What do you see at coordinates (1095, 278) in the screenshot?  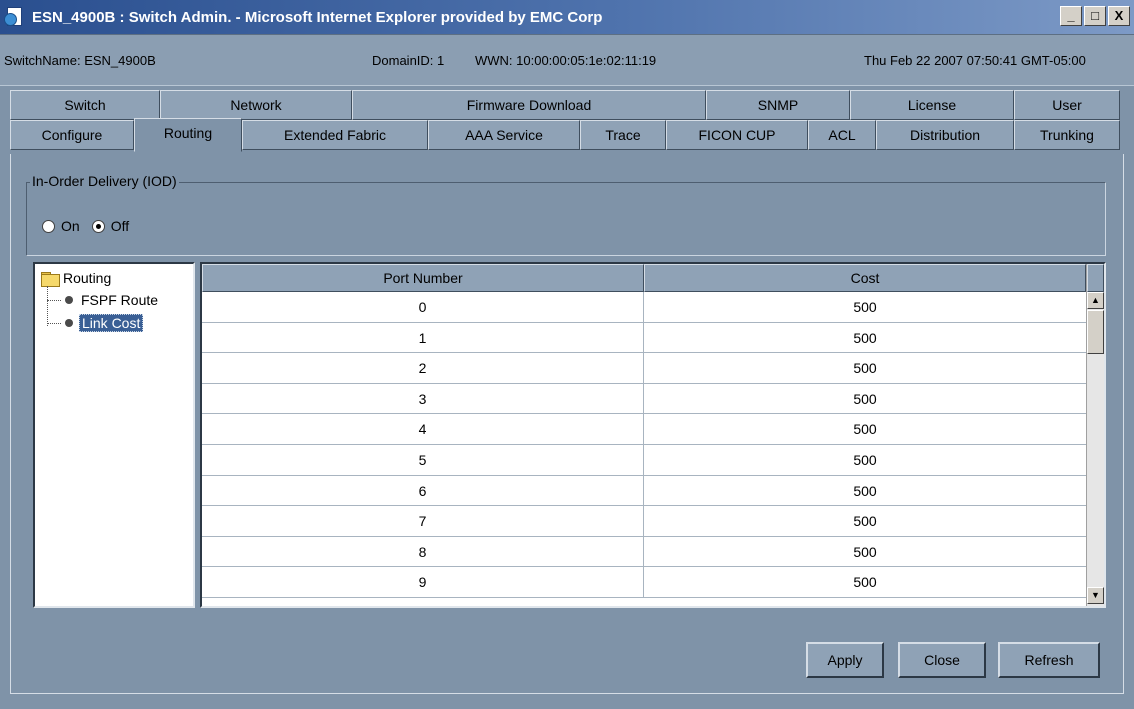 I see `scrollbar-header-pad` at bounding box center [1095, 278].